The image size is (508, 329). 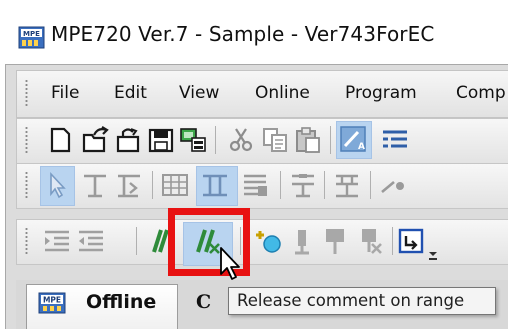 I want to click on menu-edit: Edit, so click(x=130, y=93).